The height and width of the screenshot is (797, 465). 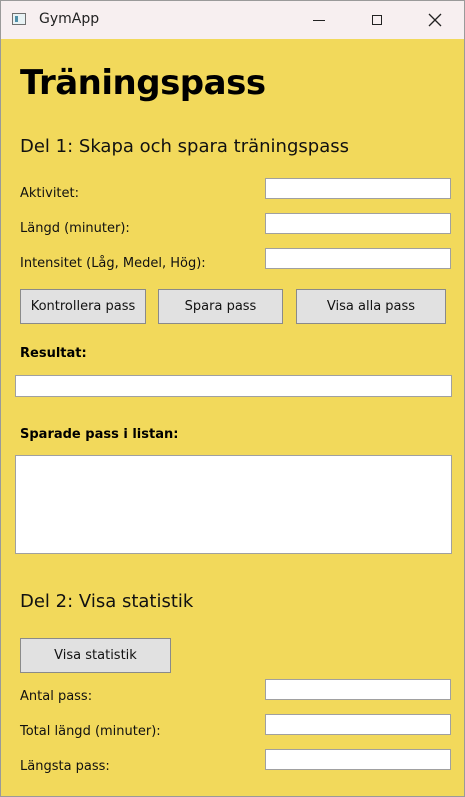 I want to click on result-label: Resultat:, so click(x=53, y=353).